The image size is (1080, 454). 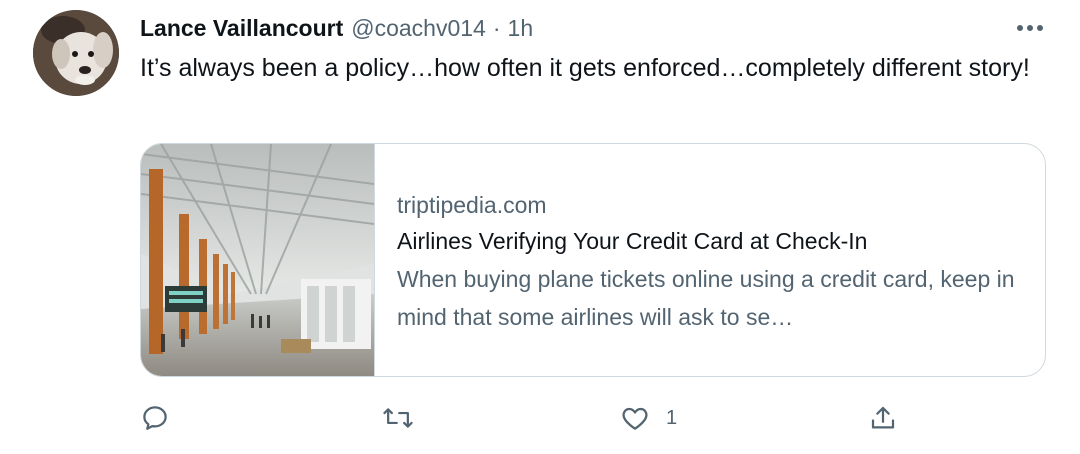 I want to click on like-count: 1, so click(x=672, y=417).